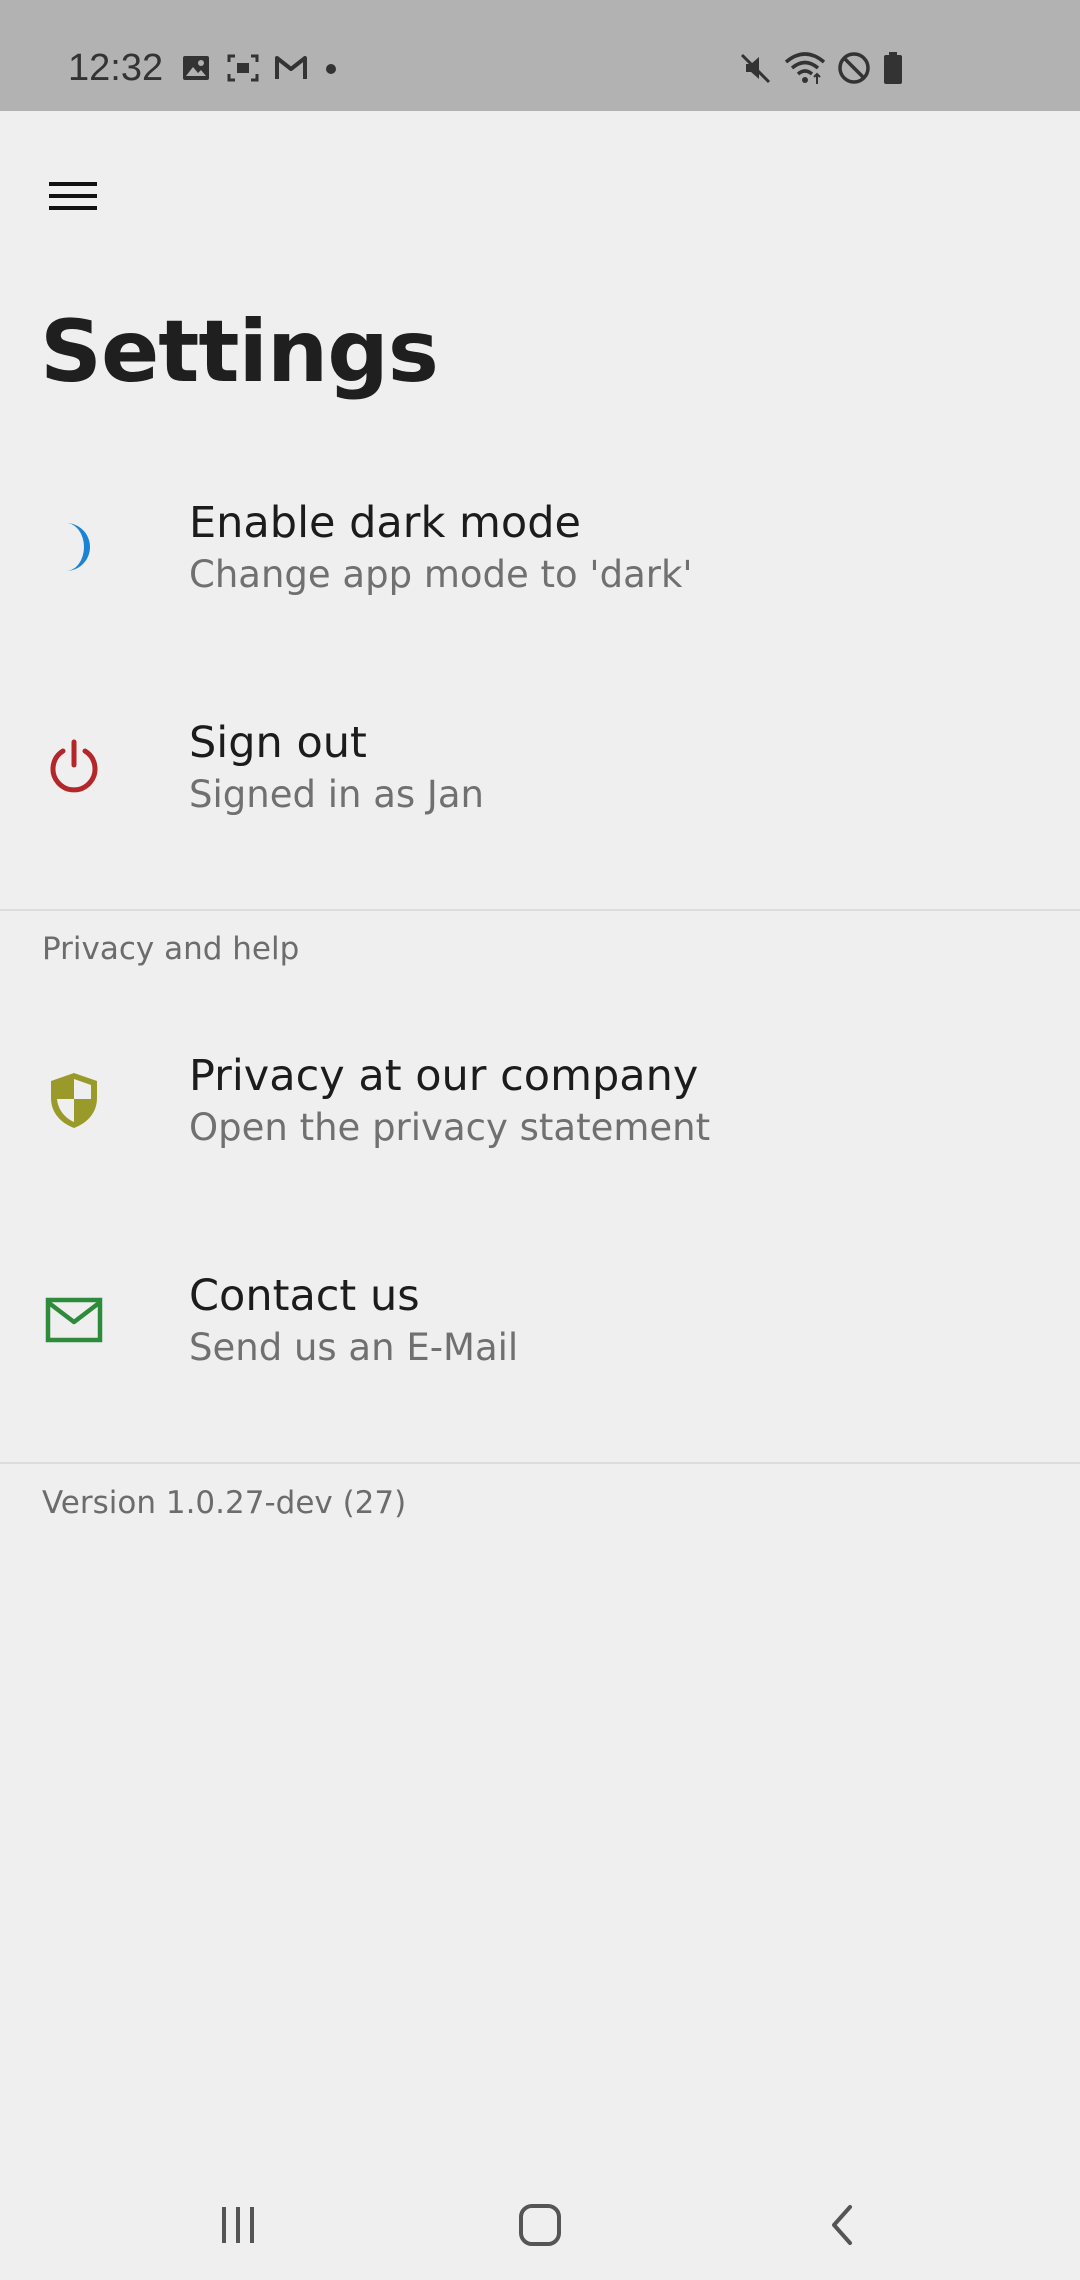  I want to click on setting-title: Contact us, so click(304, 1296).